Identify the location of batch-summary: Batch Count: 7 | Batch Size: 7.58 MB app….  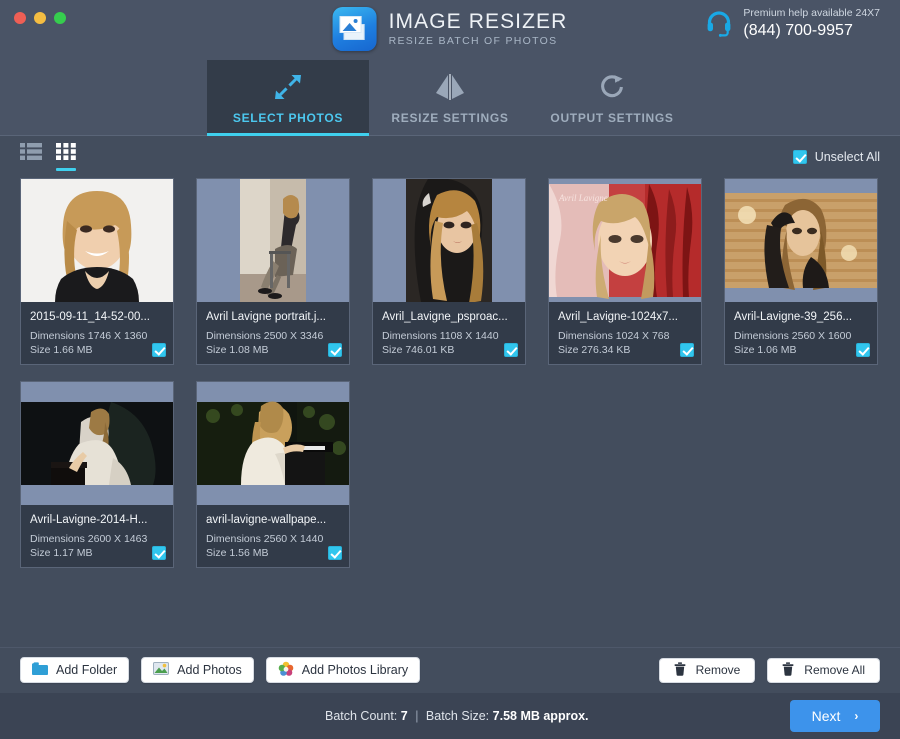
(457, 716).